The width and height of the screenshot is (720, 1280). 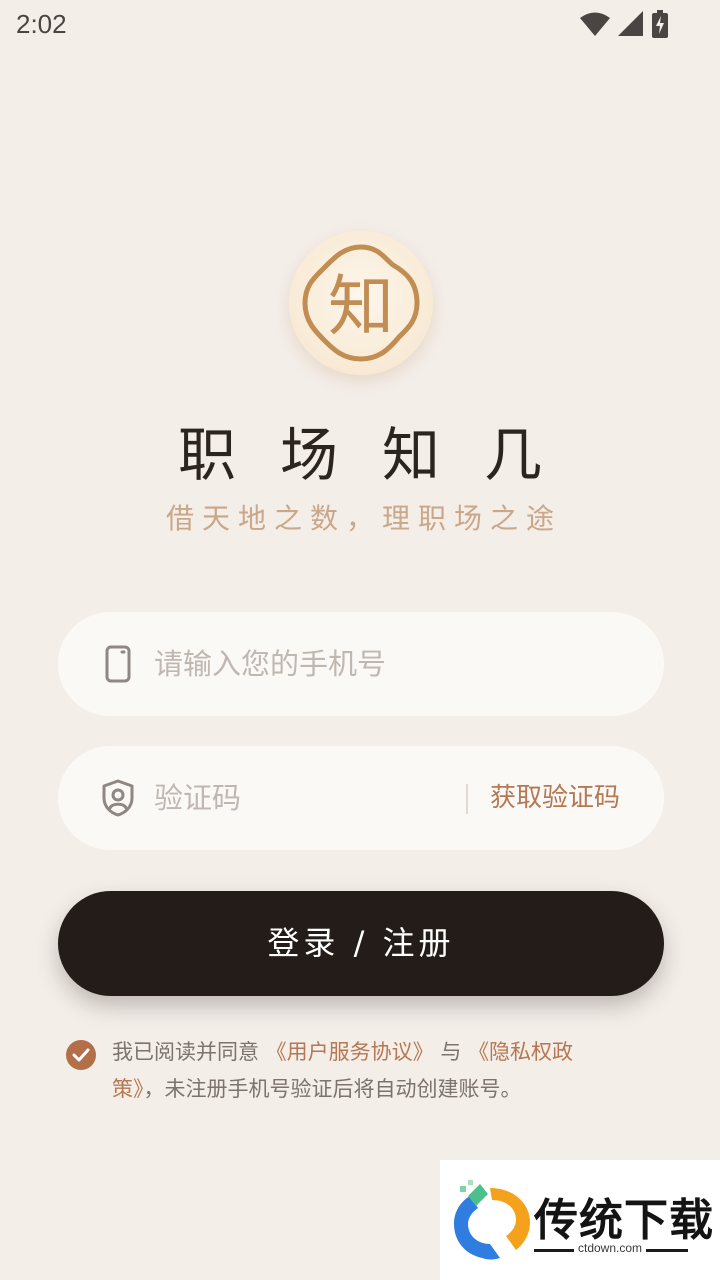 I want to click on status-time: 2:02, so click(x=41, y=24).